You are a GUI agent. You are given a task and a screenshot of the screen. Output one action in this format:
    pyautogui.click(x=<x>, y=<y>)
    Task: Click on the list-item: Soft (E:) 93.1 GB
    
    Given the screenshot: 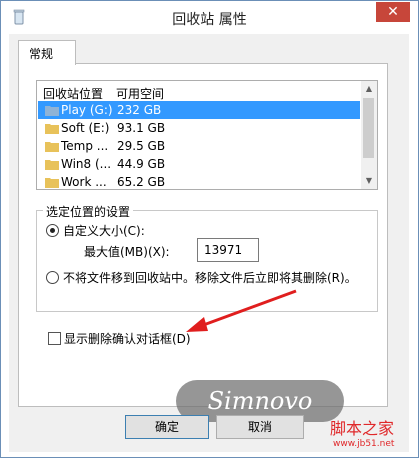 What is the action you would take?
    pyautogui.click(x=199, y=128)
    